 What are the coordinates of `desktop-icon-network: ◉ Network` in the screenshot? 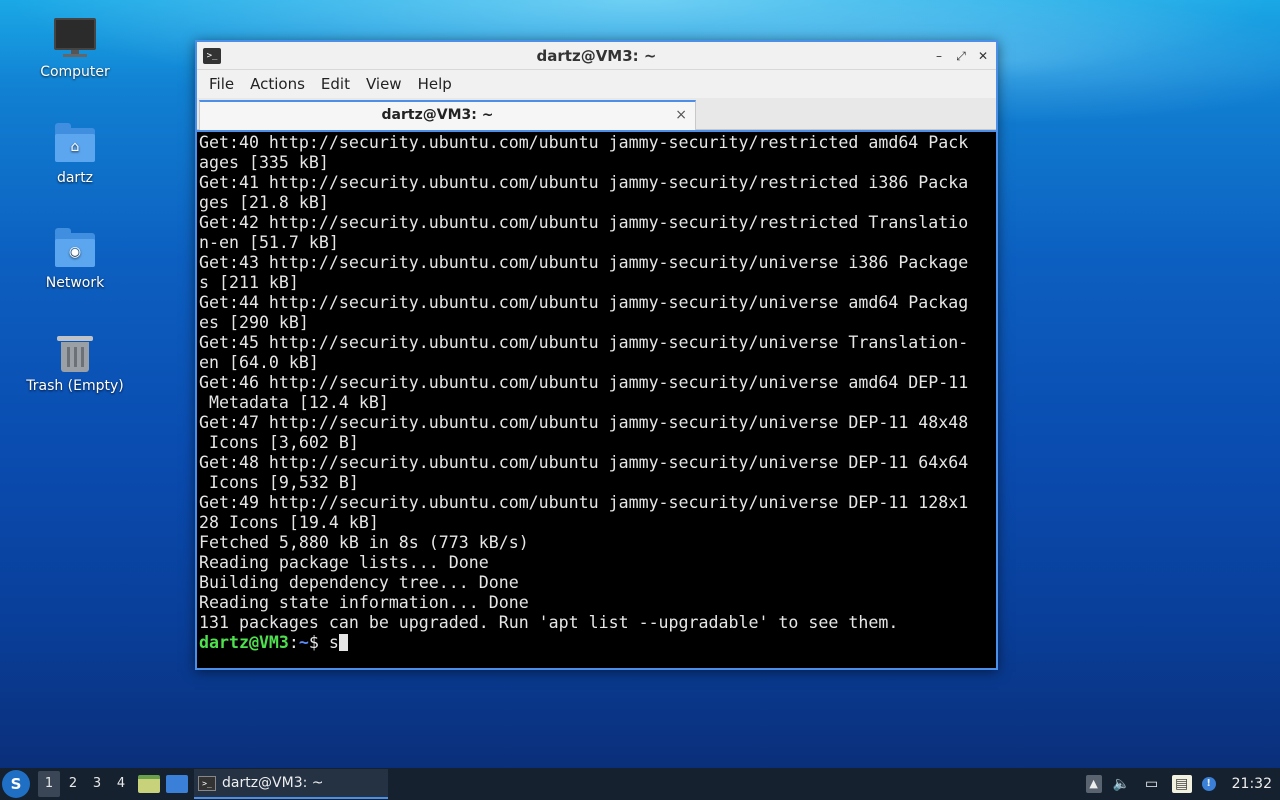 It's located at (75, 259).